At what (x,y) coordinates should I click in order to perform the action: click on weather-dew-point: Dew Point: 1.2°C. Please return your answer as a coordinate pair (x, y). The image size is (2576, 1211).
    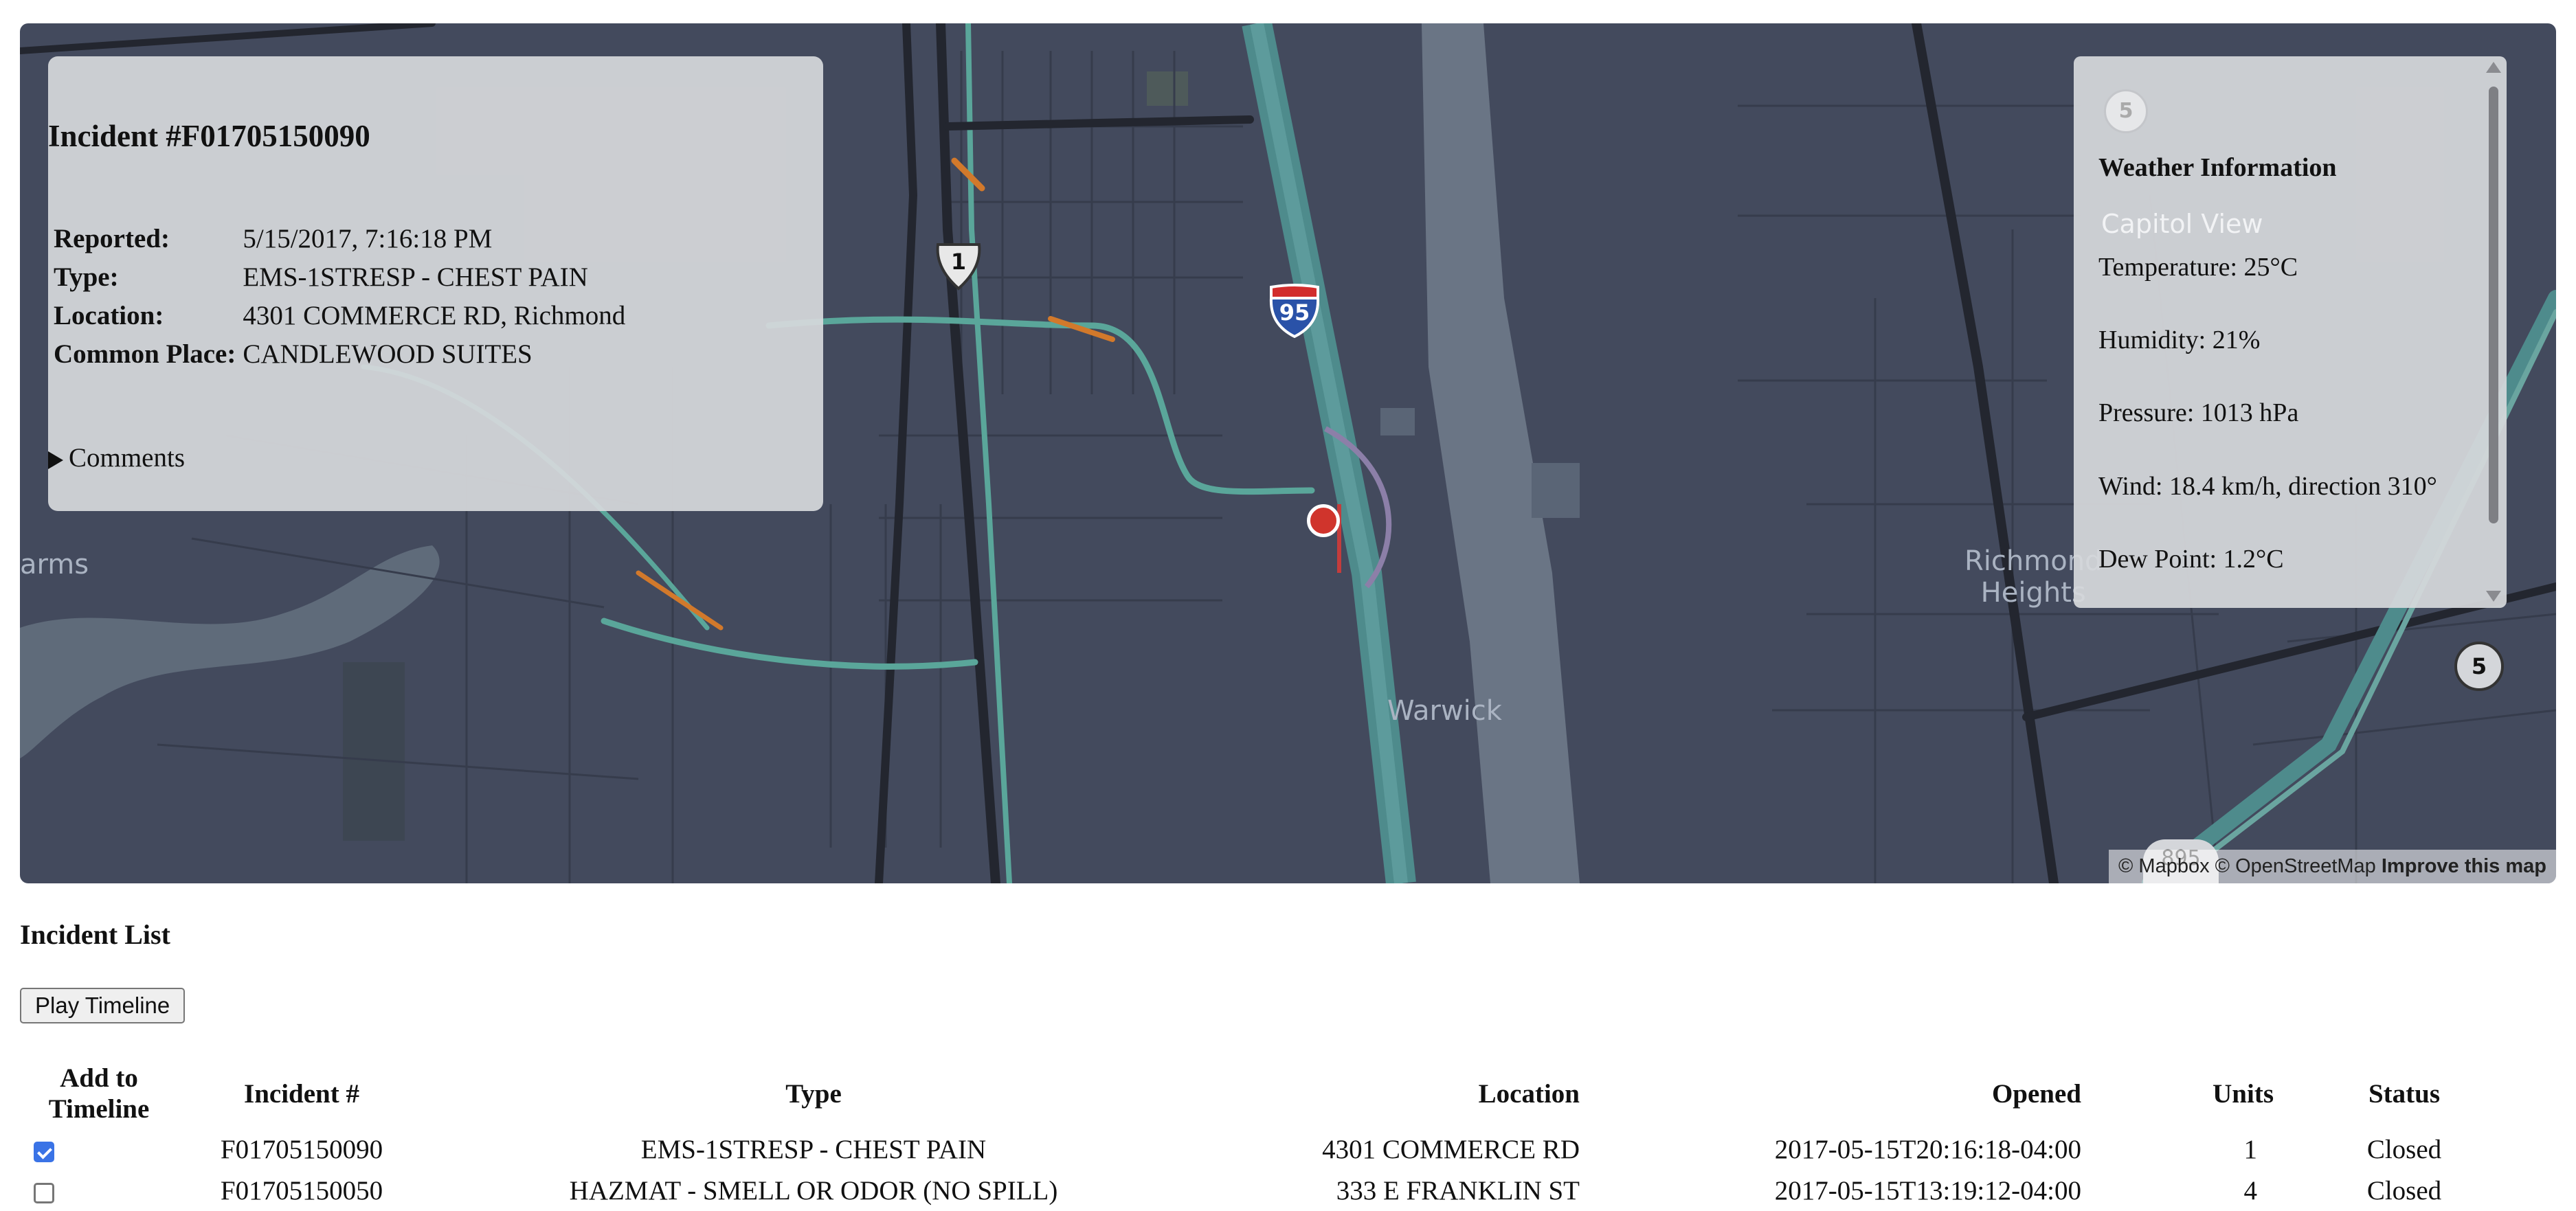
    Looking at the image, I should click on (2191, 559).